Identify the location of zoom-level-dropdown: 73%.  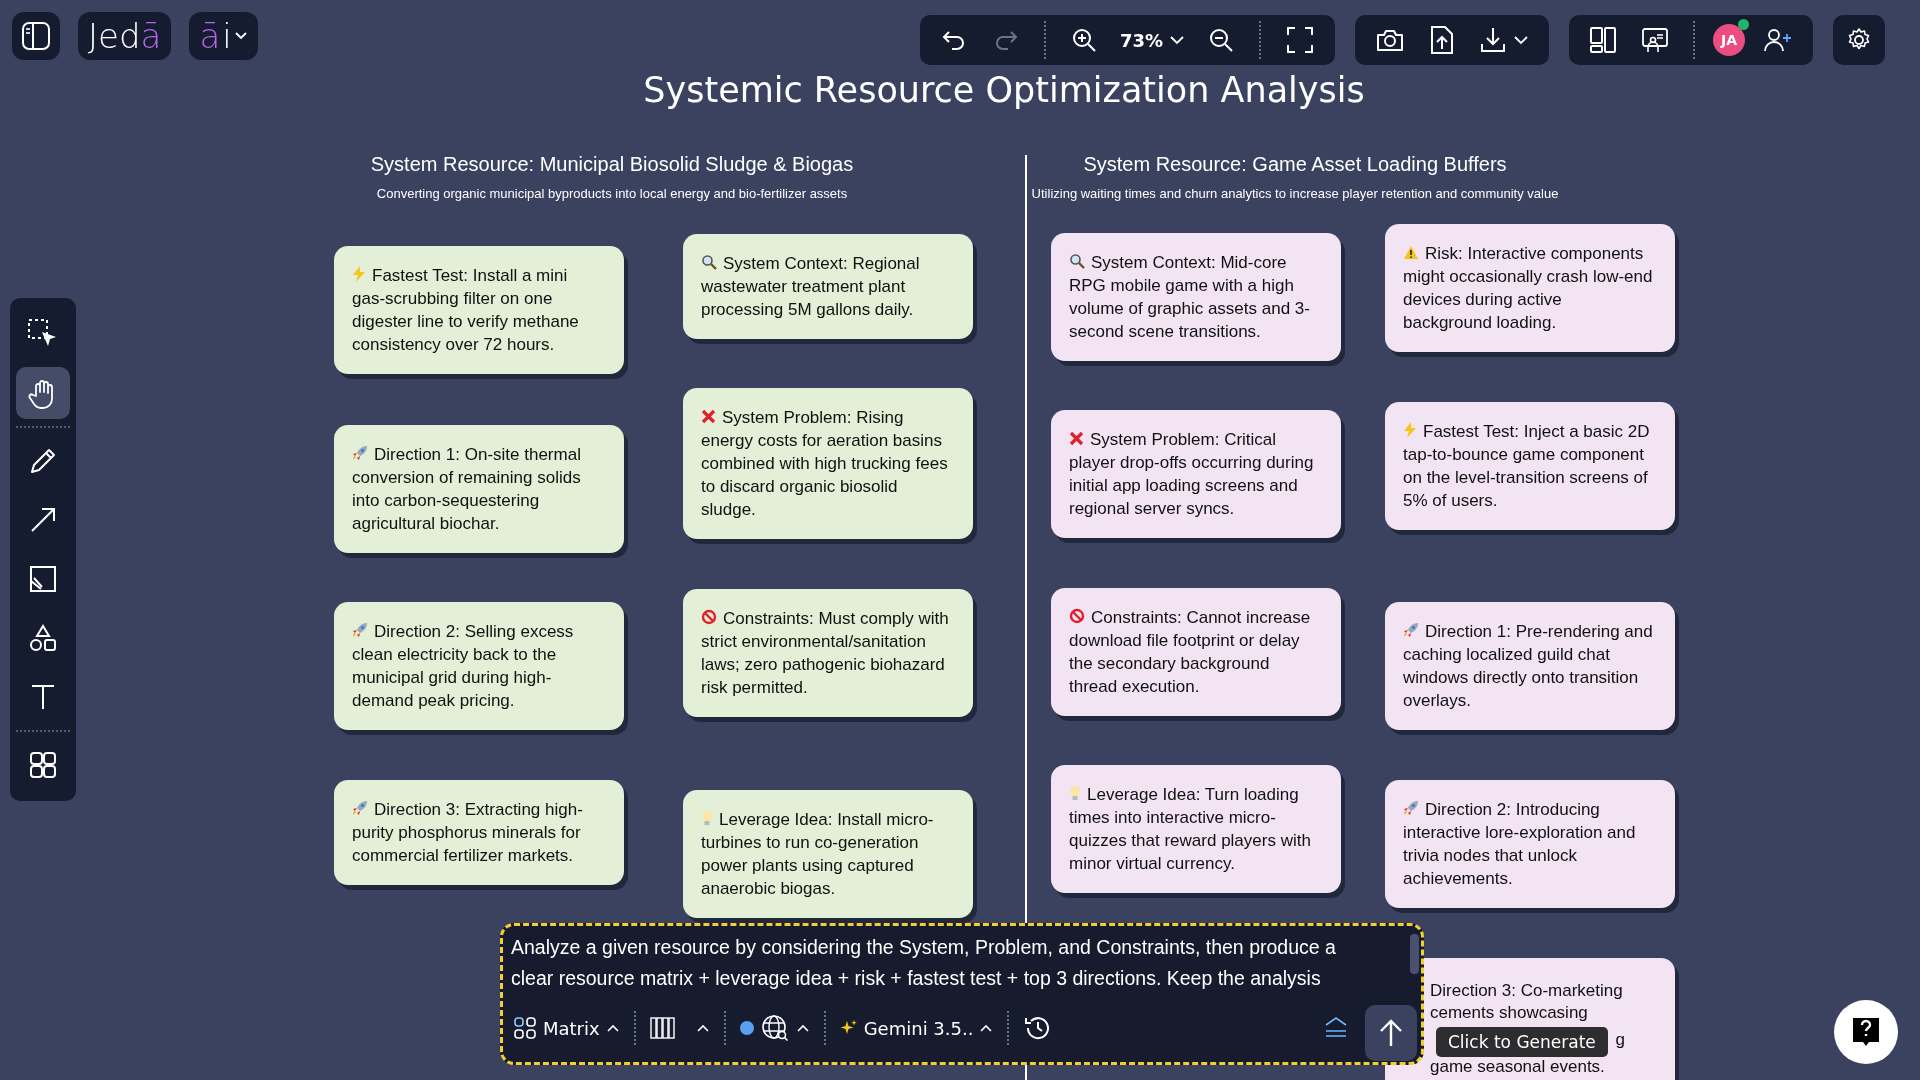
(1152, 40).